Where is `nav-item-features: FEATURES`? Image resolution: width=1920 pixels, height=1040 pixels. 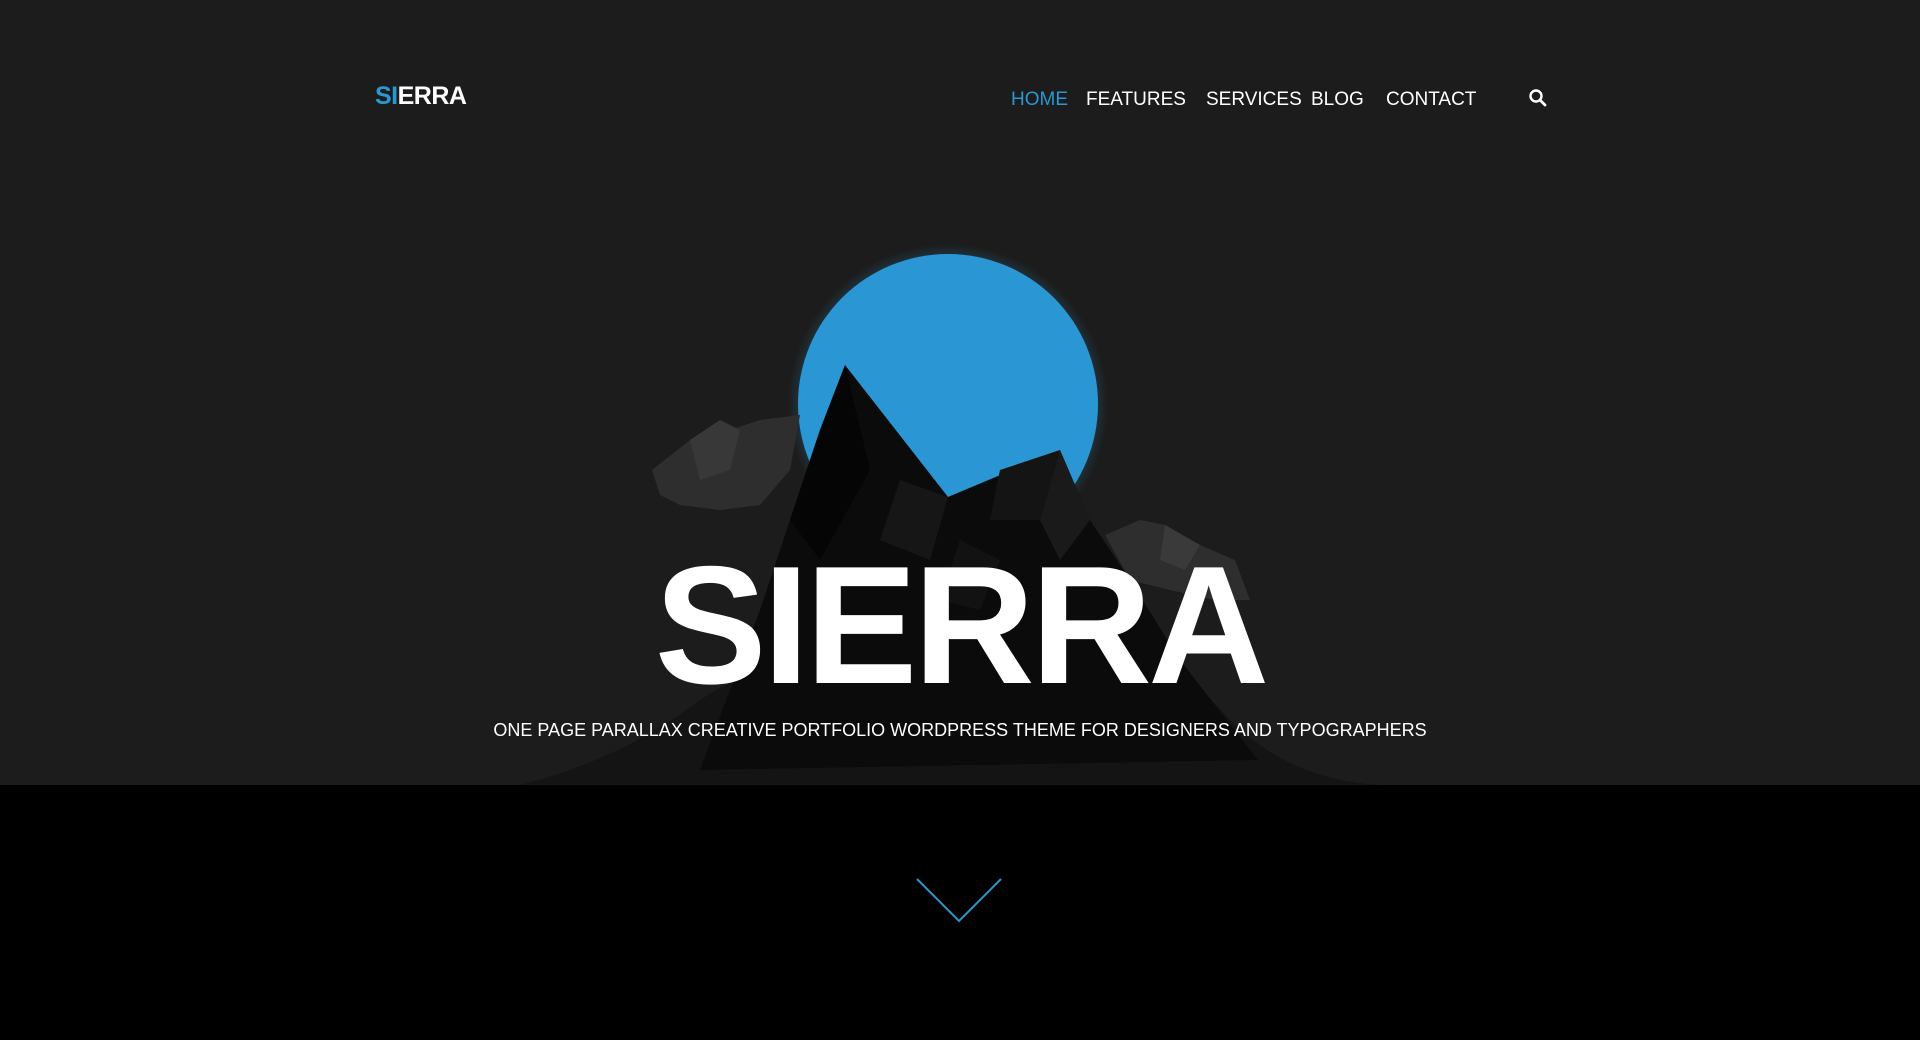 nav-item-features: FEATURES is located at coordinates (1136, 100).